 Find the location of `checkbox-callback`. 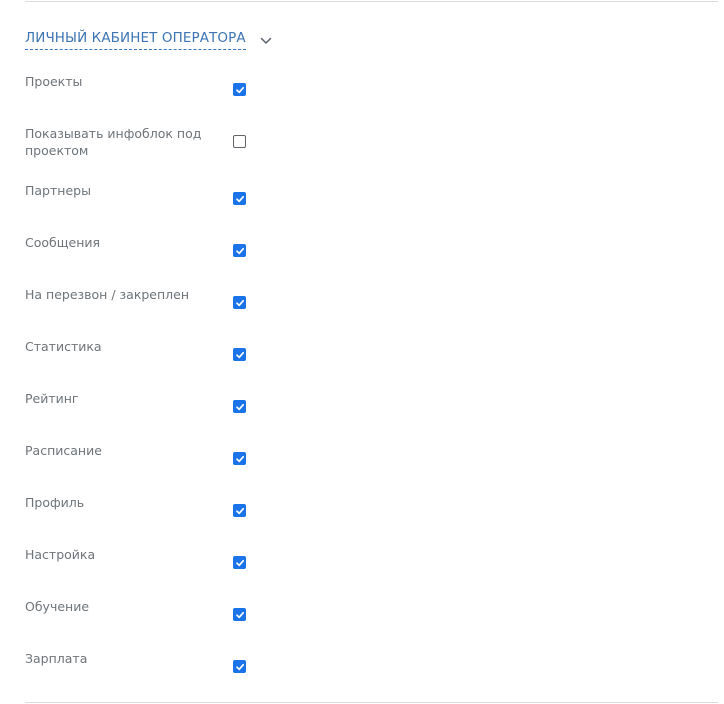

checkbox-callback is located at coordinates (239, 302).